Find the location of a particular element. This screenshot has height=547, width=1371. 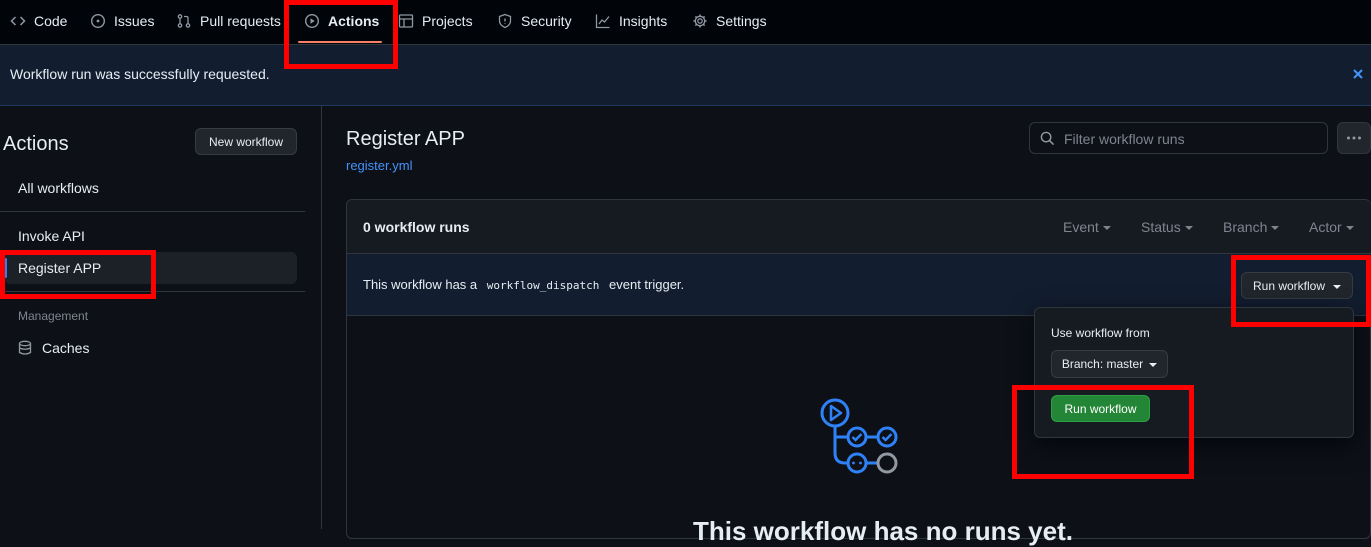

code-icon is located at coordinates (18, 21).